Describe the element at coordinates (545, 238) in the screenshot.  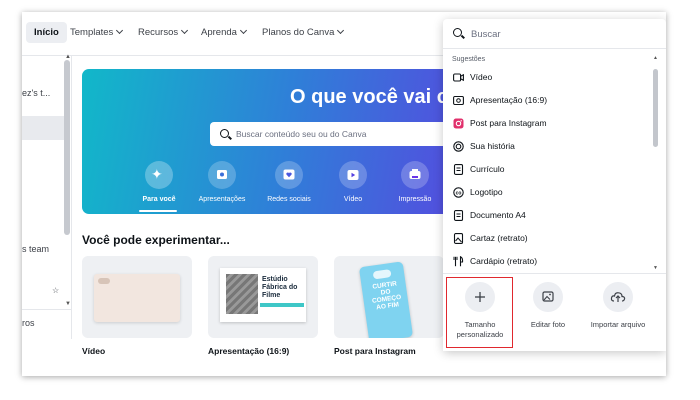
I see `suggestion-cartaz: Cartaz (retrato)` at that location.